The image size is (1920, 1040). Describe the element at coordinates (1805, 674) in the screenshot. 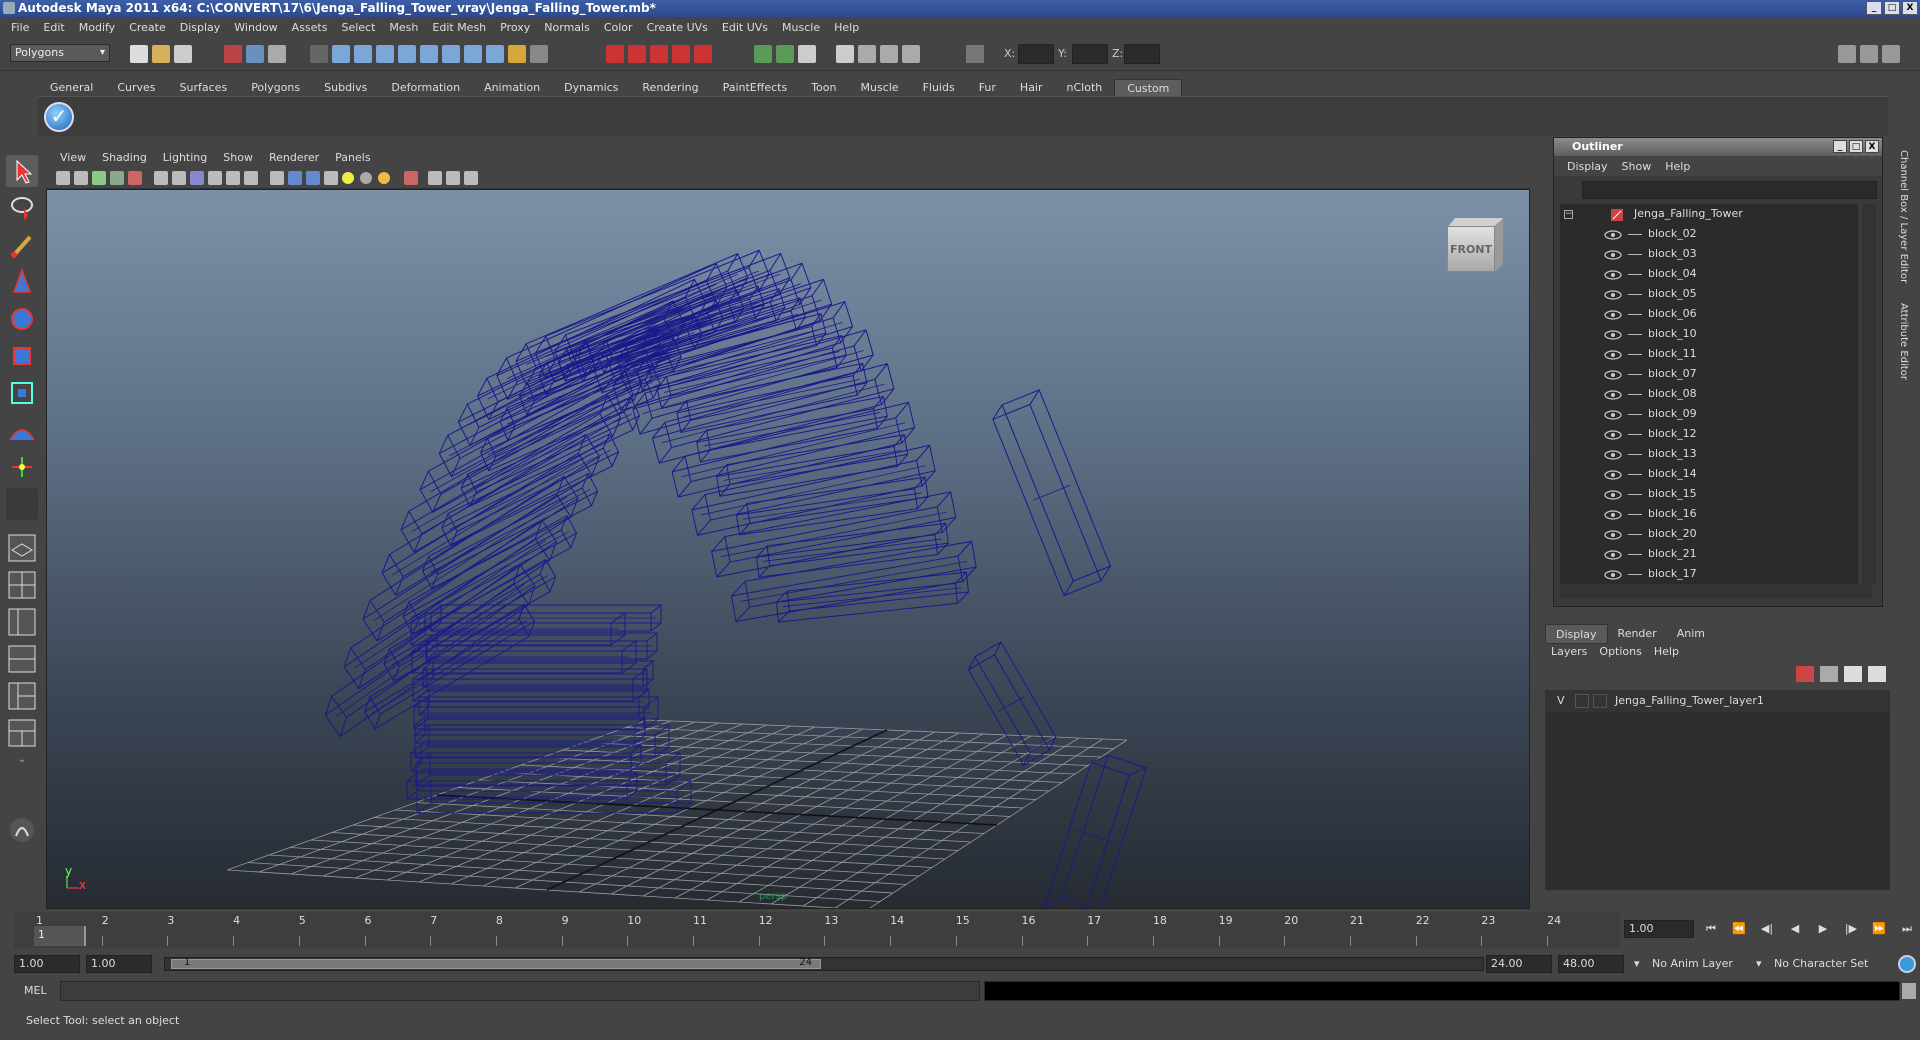

I see `new-layer-icon` at that location.